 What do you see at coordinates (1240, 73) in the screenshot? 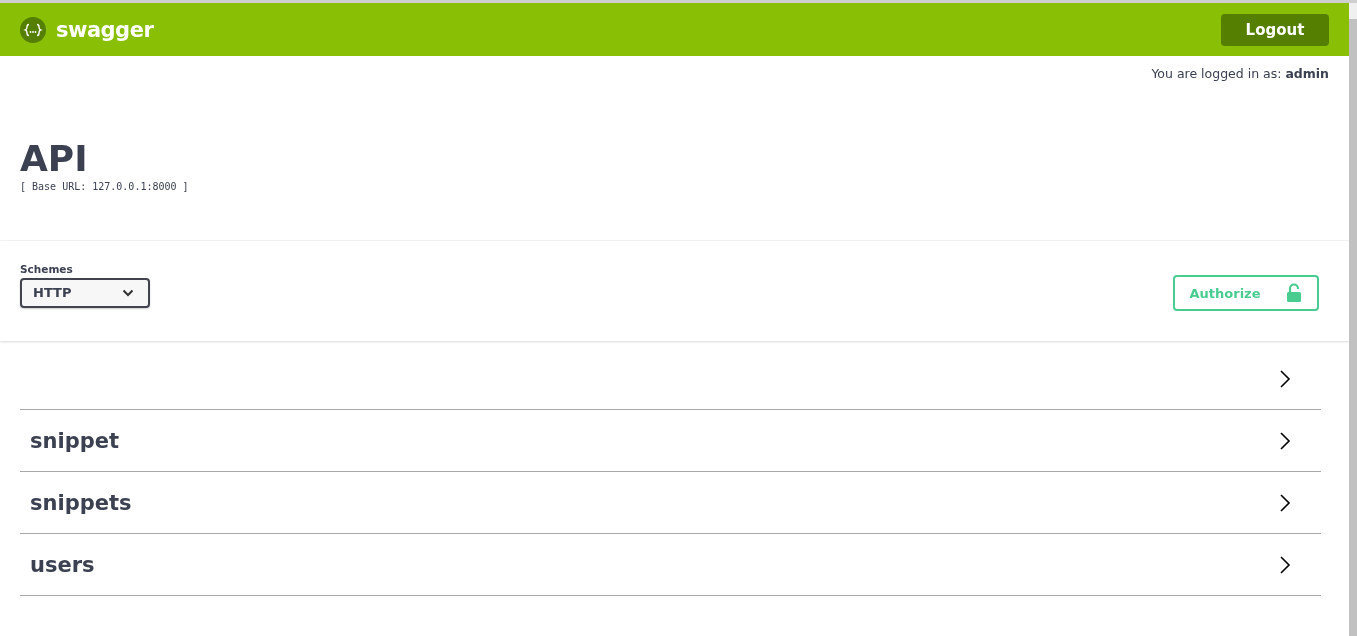
I see `login-status: You are logged in as: admin` at bounding box center [1240, 73].